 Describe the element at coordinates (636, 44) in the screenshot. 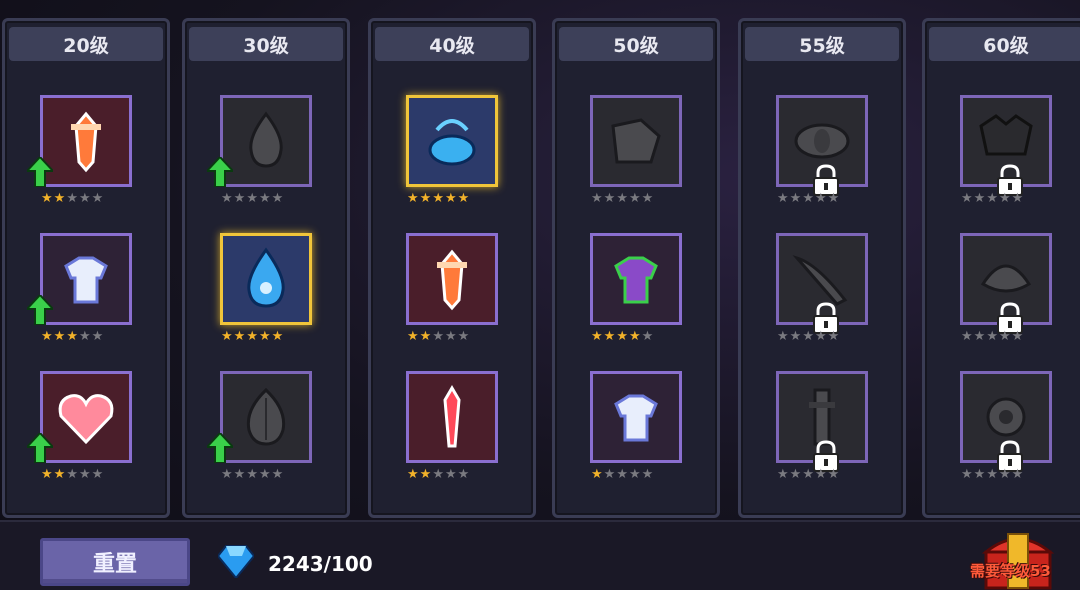

I see `column-header: 50级` at that location.